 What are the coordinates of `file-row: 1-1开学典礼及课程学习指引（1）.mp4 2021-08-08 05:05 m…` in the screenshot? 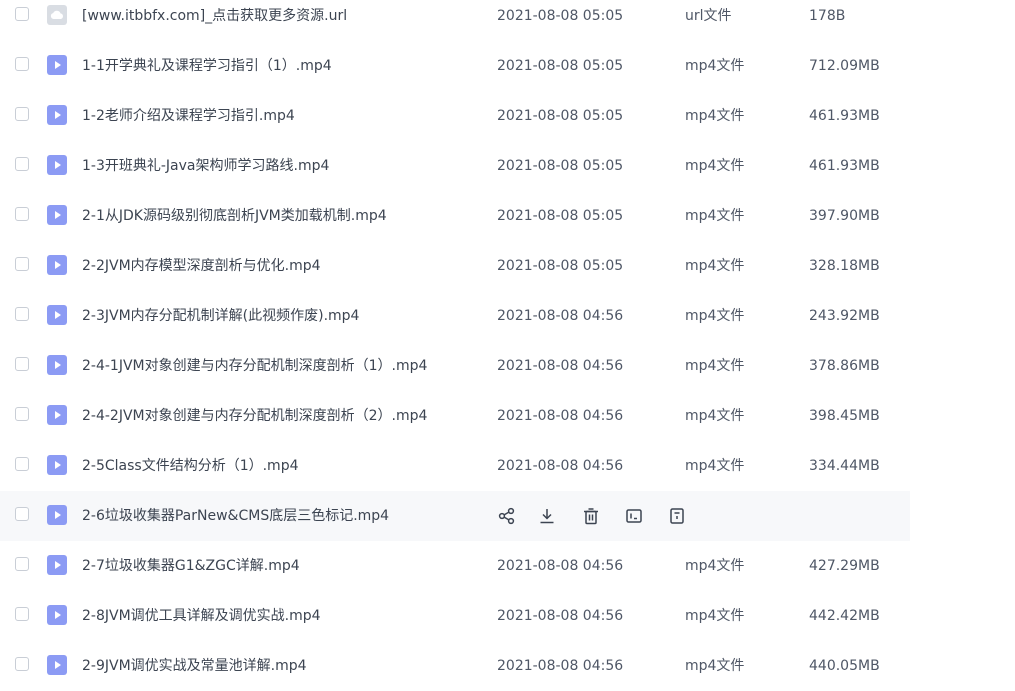 It's located at (455, 66).